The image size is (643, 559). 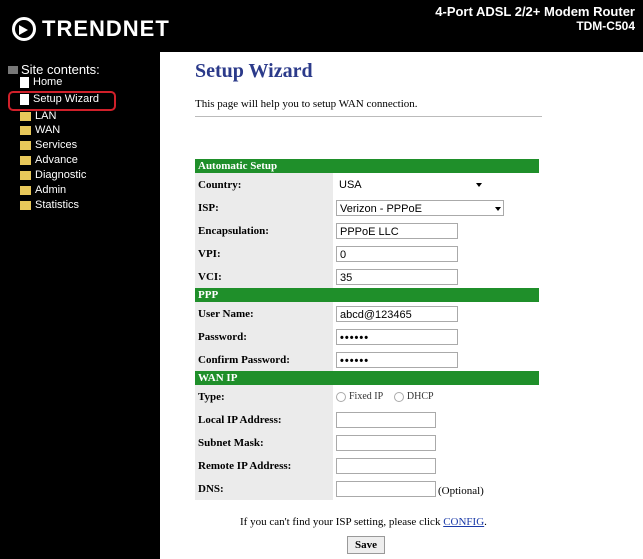 What do you see at coordinates (264, 230) in the screenshot?
I see `encapsulation-label: Encapsulation:` at bounding box center [264, 230].